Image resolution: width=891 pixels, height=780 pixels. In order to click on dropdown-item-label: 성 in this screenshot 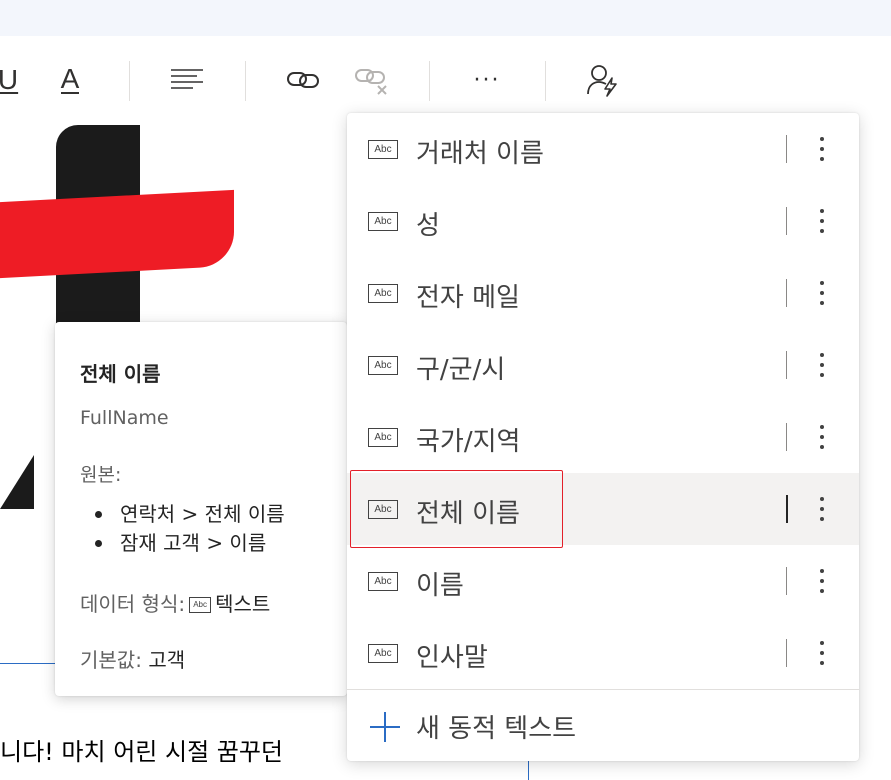, I will do `click(428, 226)`.